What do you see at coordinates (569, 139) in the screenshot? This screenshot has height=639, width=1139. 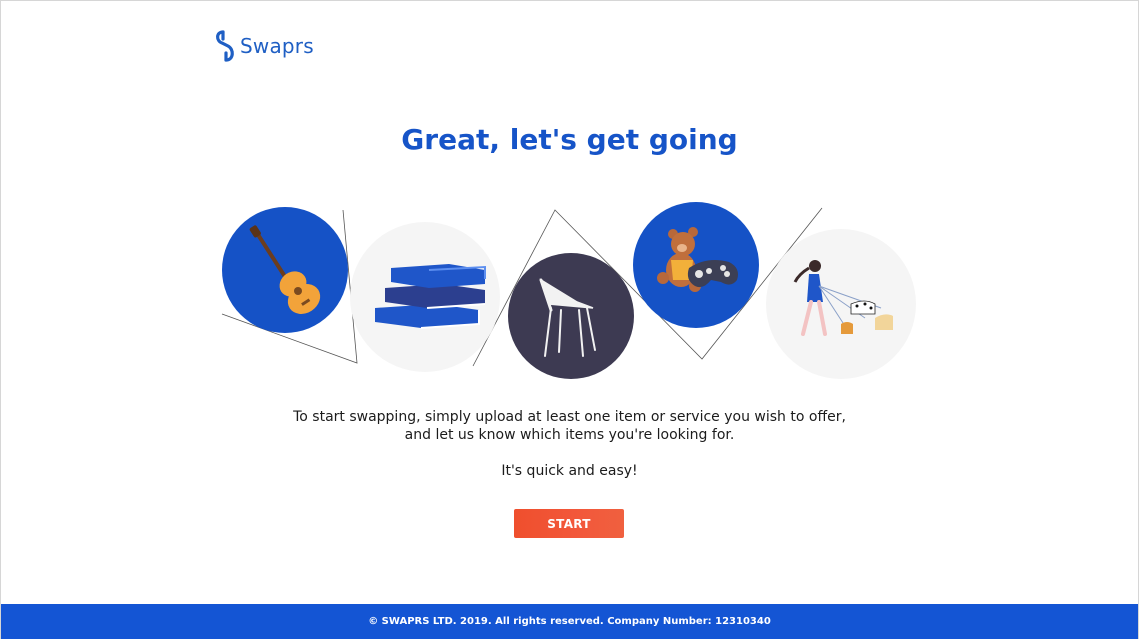 I see `page-title: Great, let's get going` at bounding box center [569, 139].